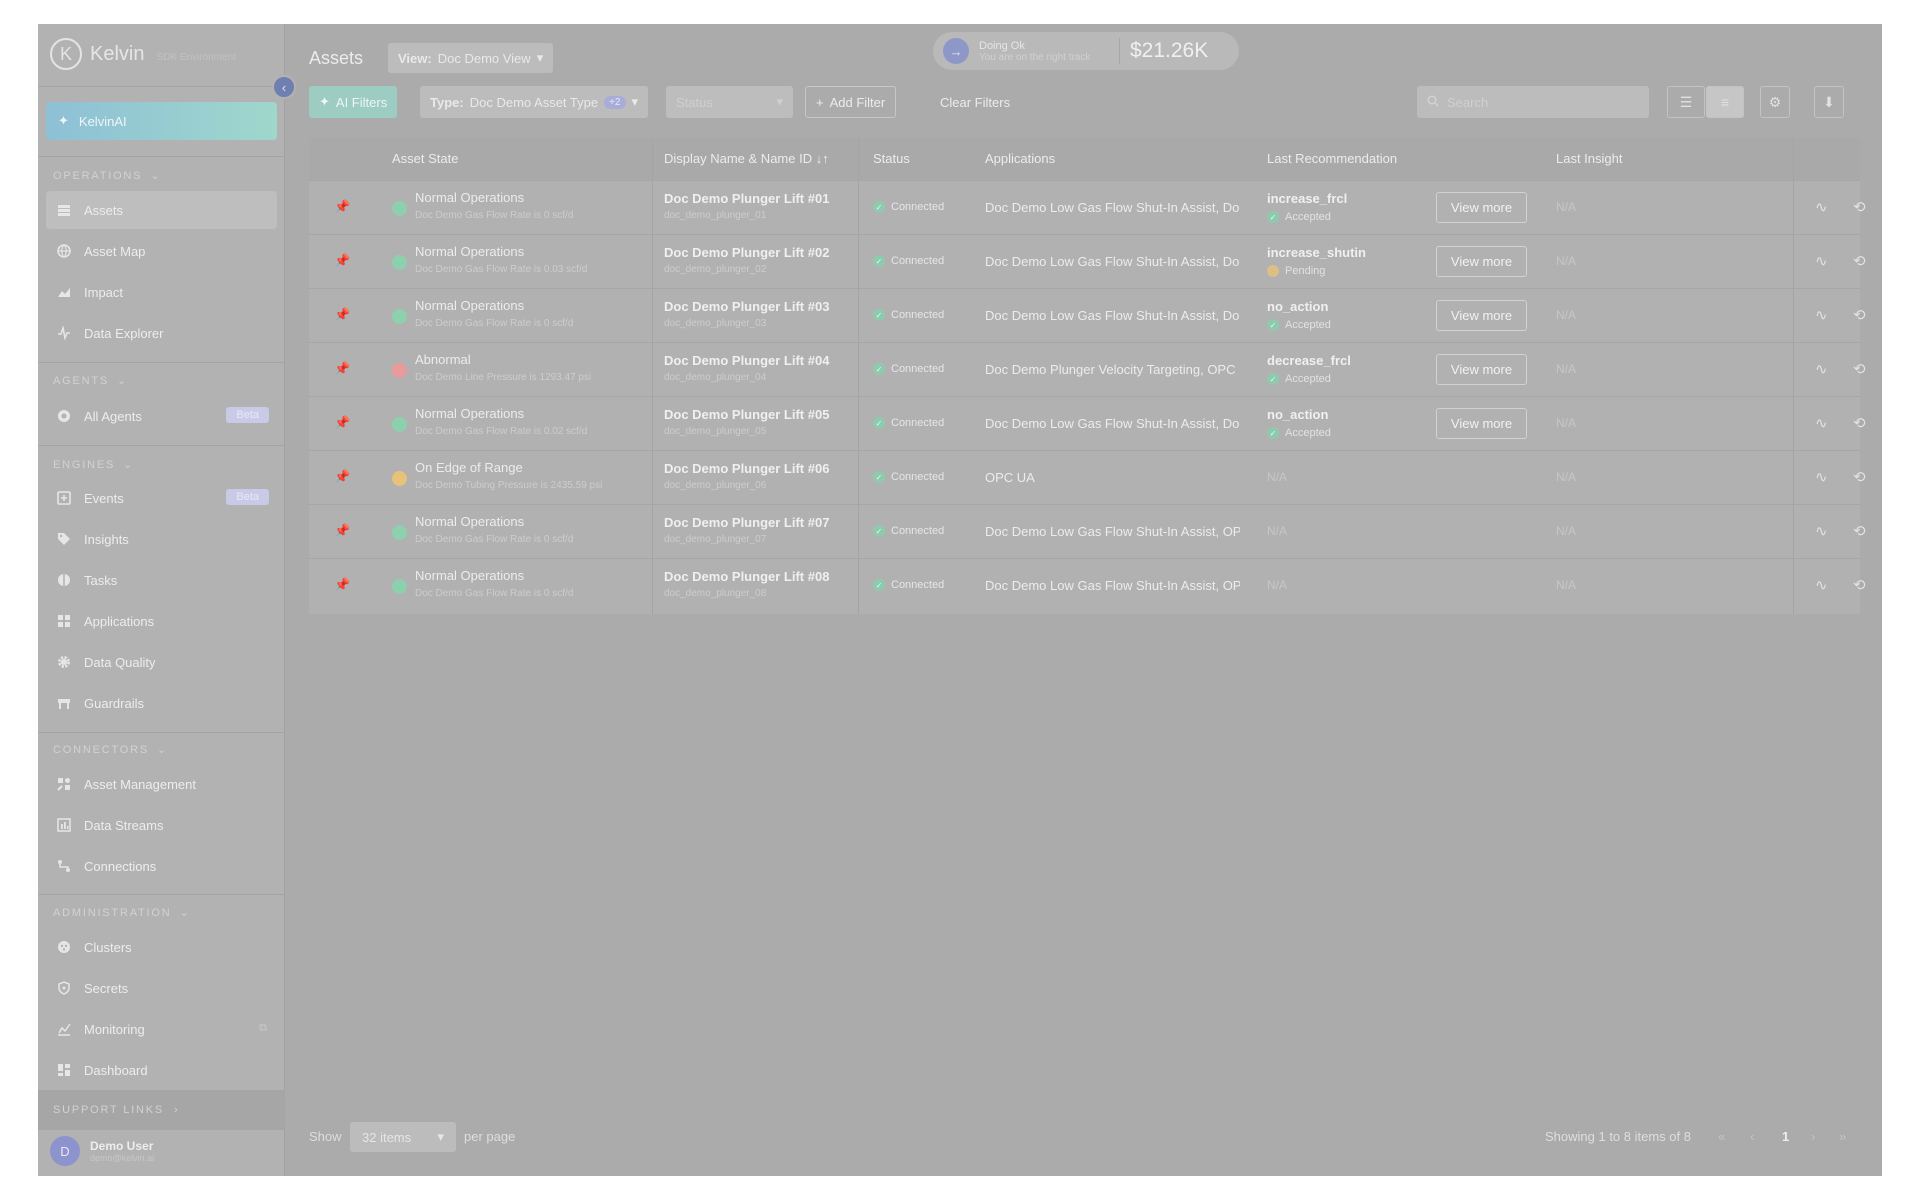 The width and height of the screenshot is (1920, 1200). What do you see at coordinates (161, 1110) in the screenshot?
I see `support-links-toggle: SUPPORT LINKS ›` at bounding box center [161, 1110].